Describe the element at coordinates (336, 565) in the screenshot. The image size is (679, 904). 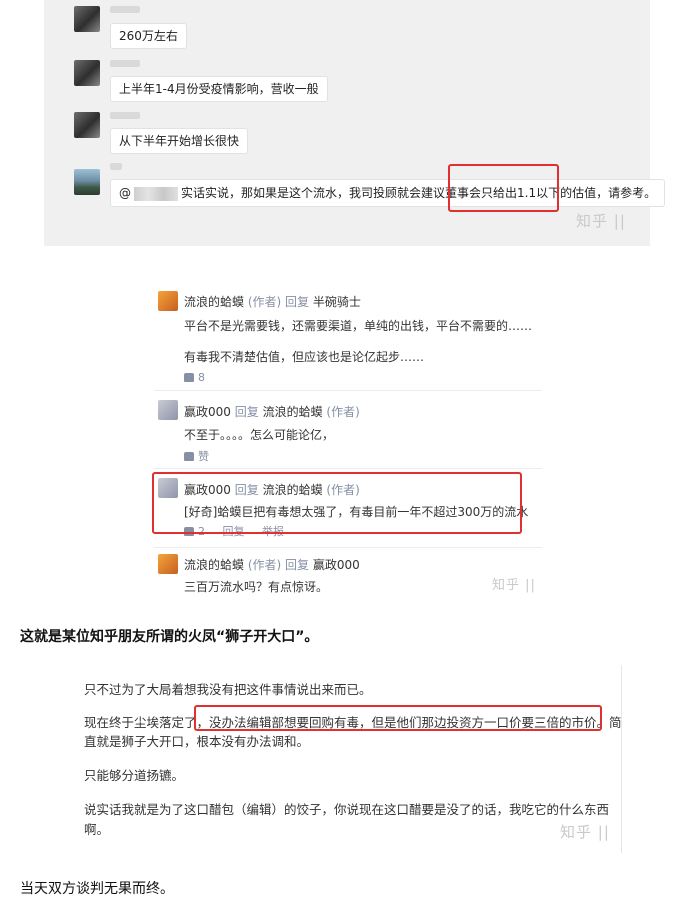
I see `reply-target-username: 赢政000` at that location.